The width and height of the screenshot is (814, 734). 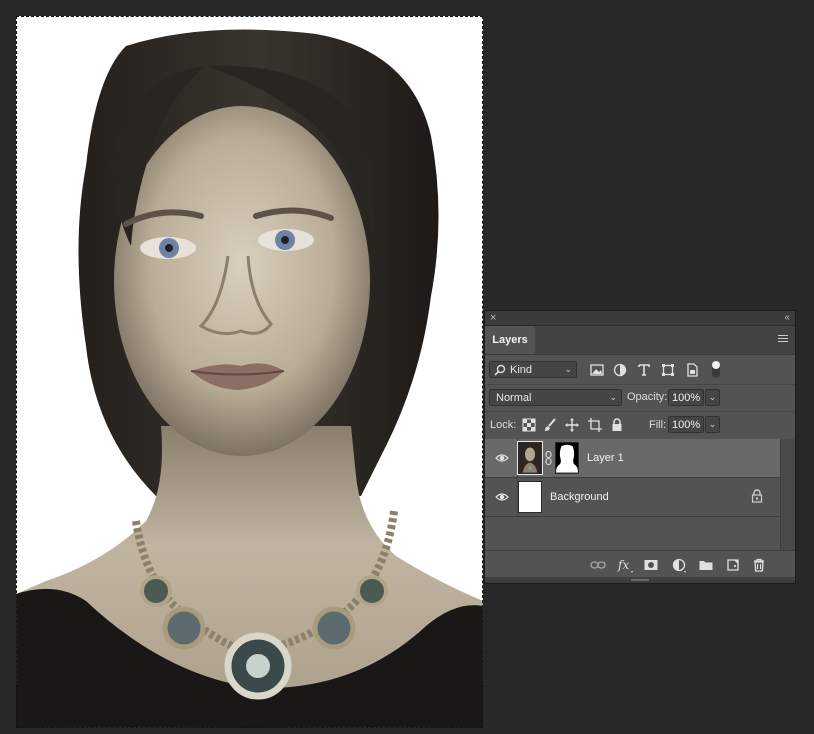 What do you see at coordinates (640, 564) in the screenshot?
I see `layers-bottom-toolbar: fx` at bounding box center [640, 564].